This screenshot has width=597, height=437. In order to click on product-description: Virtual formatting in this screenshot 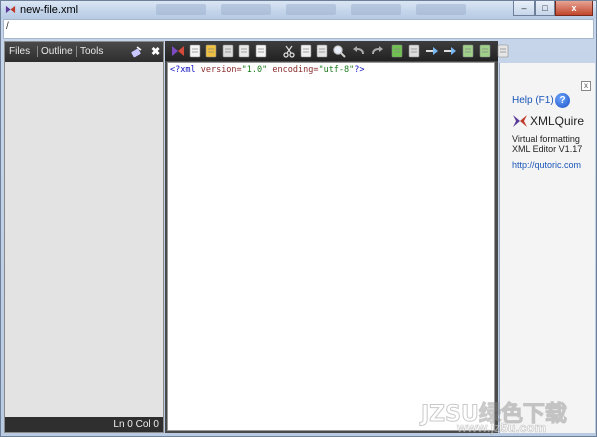, I will do `click(546, 139)`.